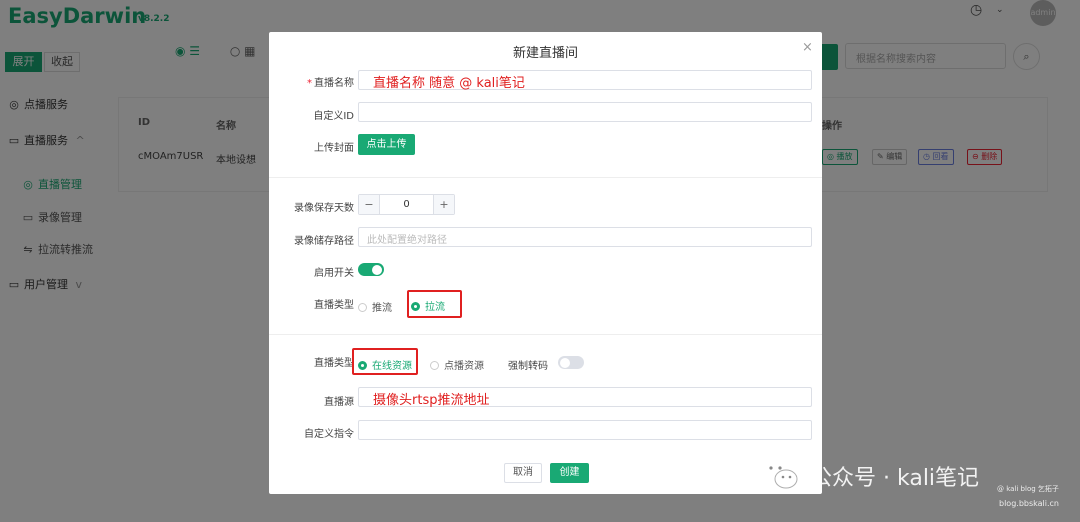 The width and height of the screenshot is (1080, 522). Describe the element at coordinates (369, 204) in the screenshot. I see `stepper-minus-button: −` at that location.